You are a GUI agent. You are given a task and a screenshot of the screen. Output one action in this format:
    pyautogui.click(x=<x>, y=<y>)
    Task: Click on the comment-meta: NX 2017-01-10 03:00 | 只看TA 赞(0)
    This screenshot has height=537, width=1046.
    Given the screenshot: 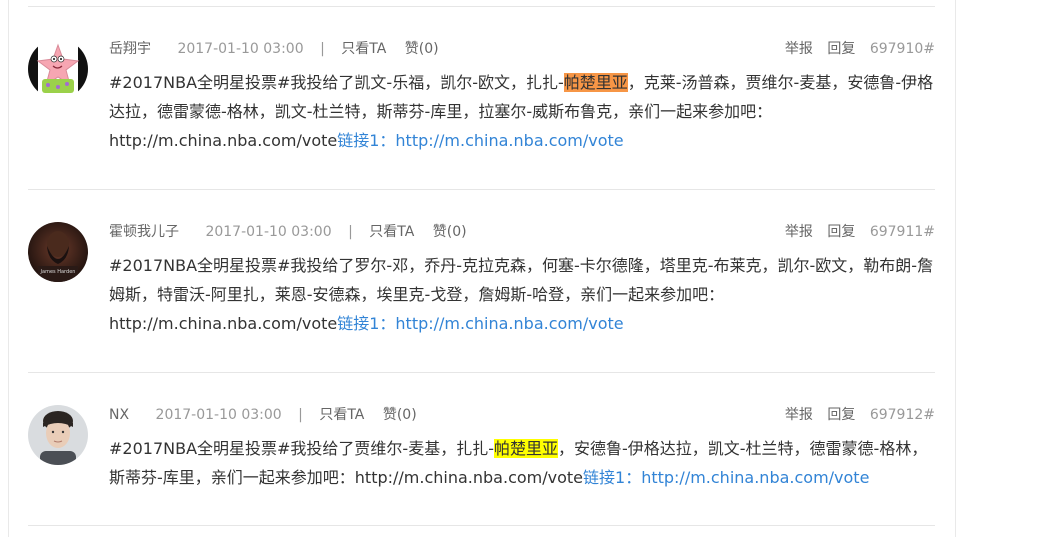 What is the action you would take?
    pyautogui.click(x=263, y=415)
    